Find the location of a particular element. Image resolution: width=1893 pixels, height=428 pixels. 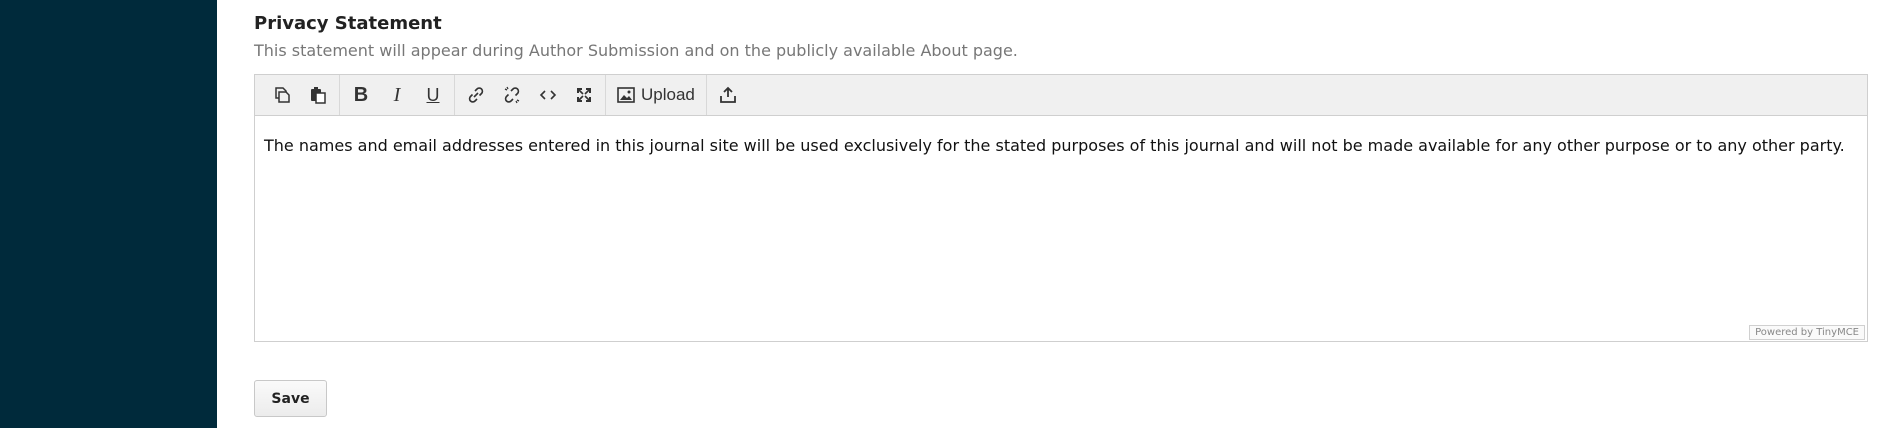

sidebar is located at coordinates (108, 214).